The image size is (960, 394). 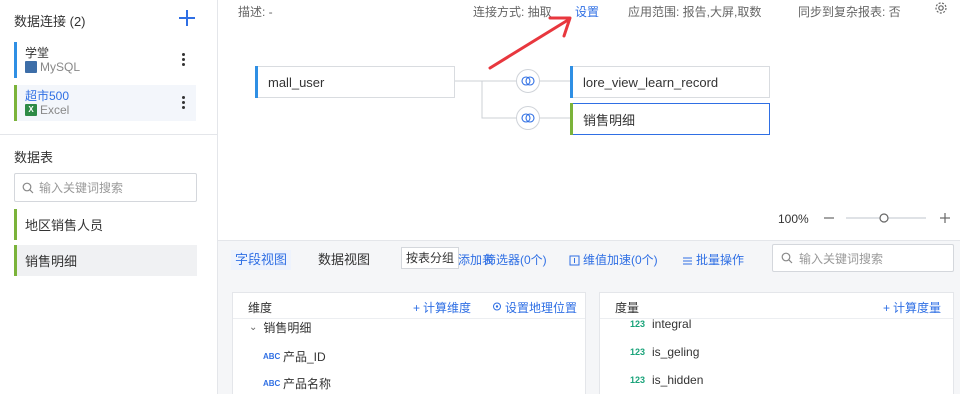 I want to click on chevron-down-icon: ⌄, so click(x=253, y=327).